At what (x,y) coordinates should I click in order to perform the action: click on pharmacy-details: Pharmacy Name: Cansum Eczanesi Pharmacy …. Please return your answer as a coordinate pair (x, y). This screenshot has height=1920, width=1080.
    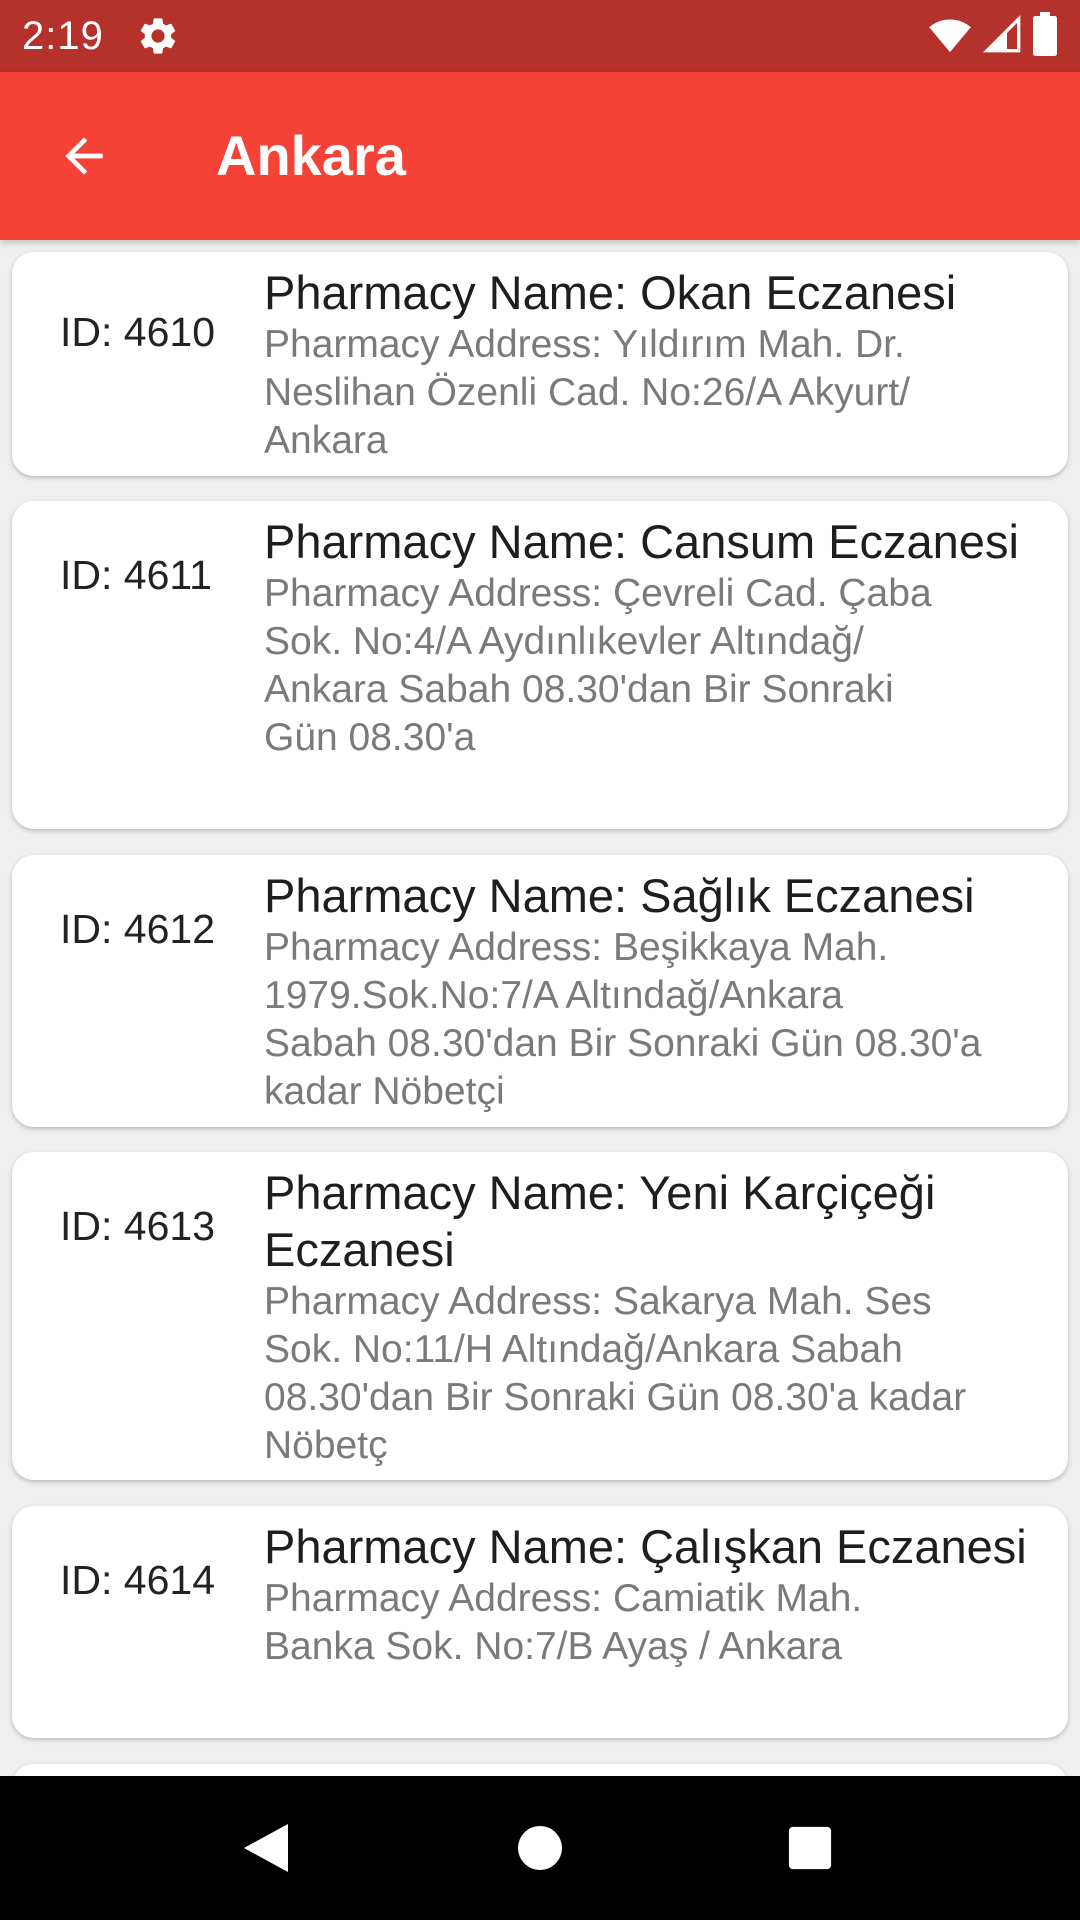
    Looking at the image, I should click on (654, 637).